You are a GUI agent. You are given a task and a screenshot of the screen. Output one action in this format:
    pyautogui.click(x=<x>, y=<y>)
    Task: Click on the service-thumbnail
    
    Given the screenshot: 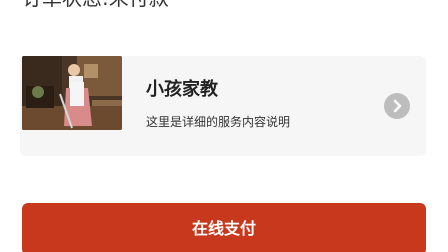 What is the action you would take?
    pyautogui.click(x=72, y=93)
    